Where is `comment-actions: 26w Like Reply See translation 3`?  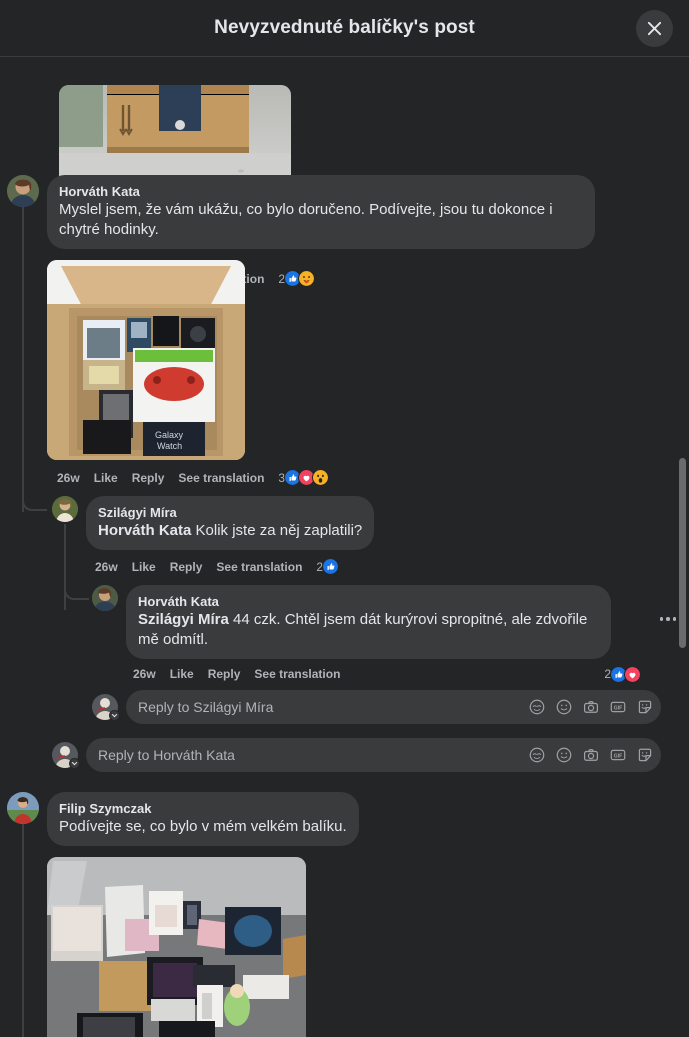 comment-actions: 26w Like Reply See translation 3 is located at coordinates (373, 477).